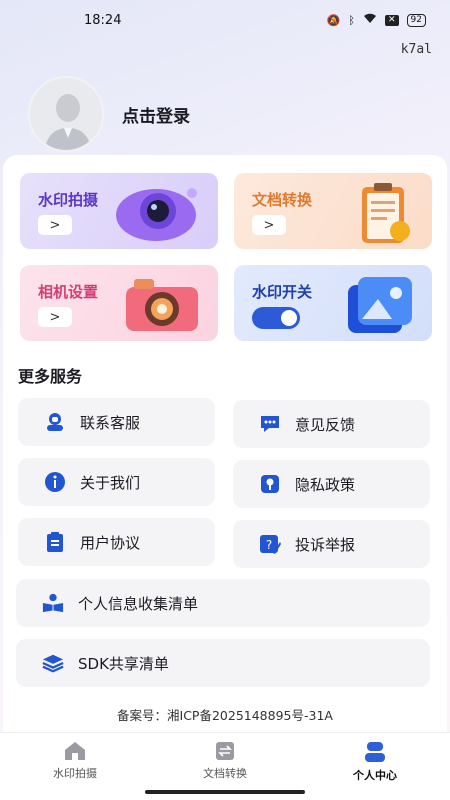  Describe the element at coordinates (162, 305) in the screenshot. I see `camera-icon` at that location.